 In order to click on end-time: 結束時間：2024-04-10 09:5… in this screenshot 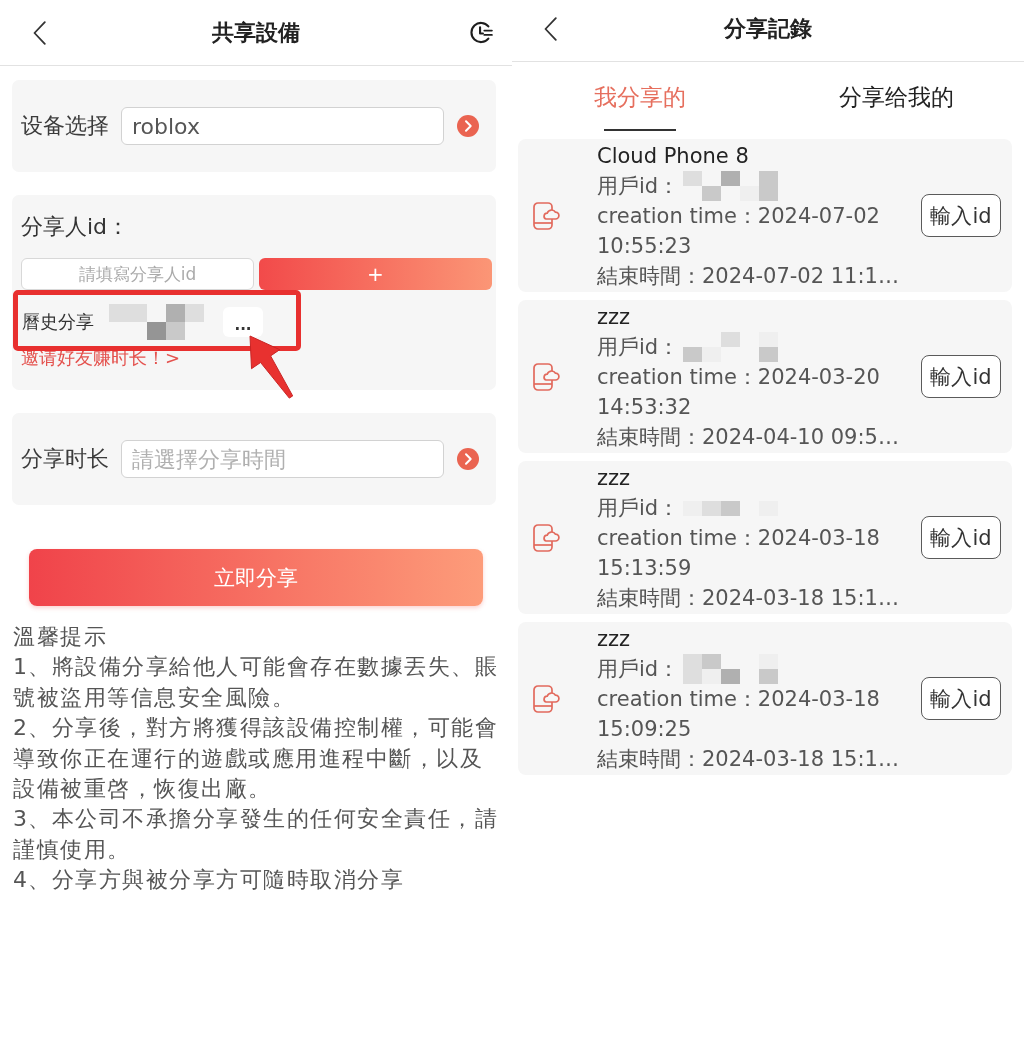, I will do `click(748, 437)`.